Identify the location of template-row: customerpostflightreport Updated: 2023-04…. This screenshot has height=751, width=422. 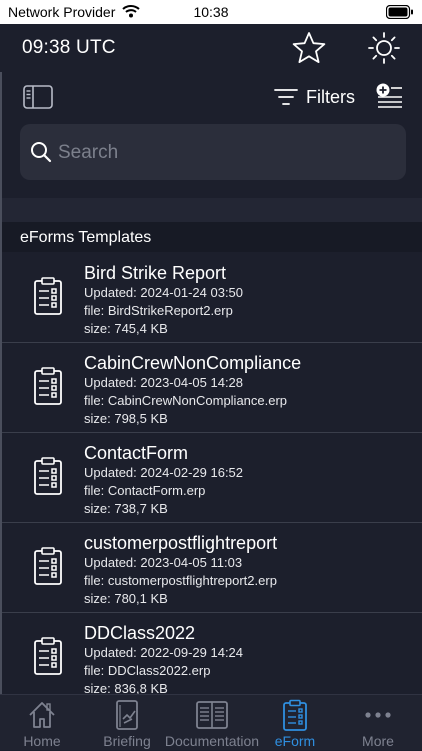
(212, 568).